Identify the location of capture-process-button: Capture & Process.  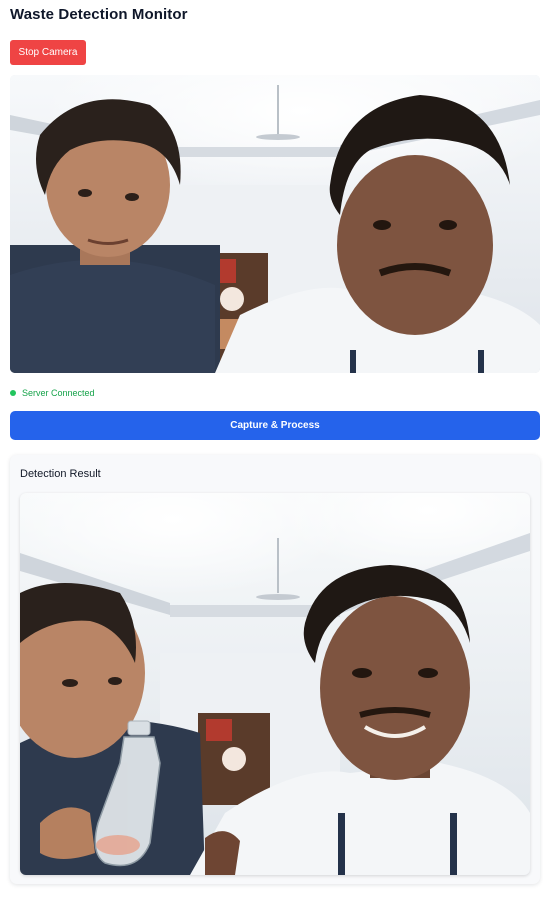
(275, 425).